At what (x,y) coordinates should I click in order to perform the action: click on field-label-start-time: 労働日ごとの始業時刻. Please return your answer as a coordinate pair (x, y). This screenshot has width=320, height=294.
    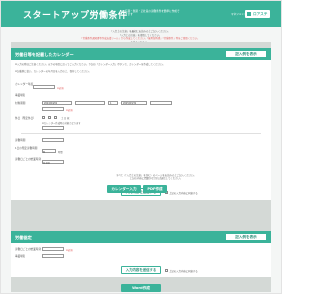
    Looking at the image, I should click on (28, 159).